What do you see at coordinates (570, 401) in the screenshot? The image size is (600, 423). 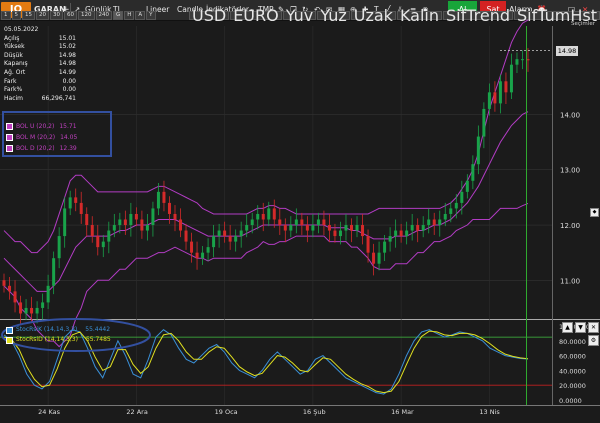 I see `stoch-tick-label: 0.0000` at bounding box center [570, 401].